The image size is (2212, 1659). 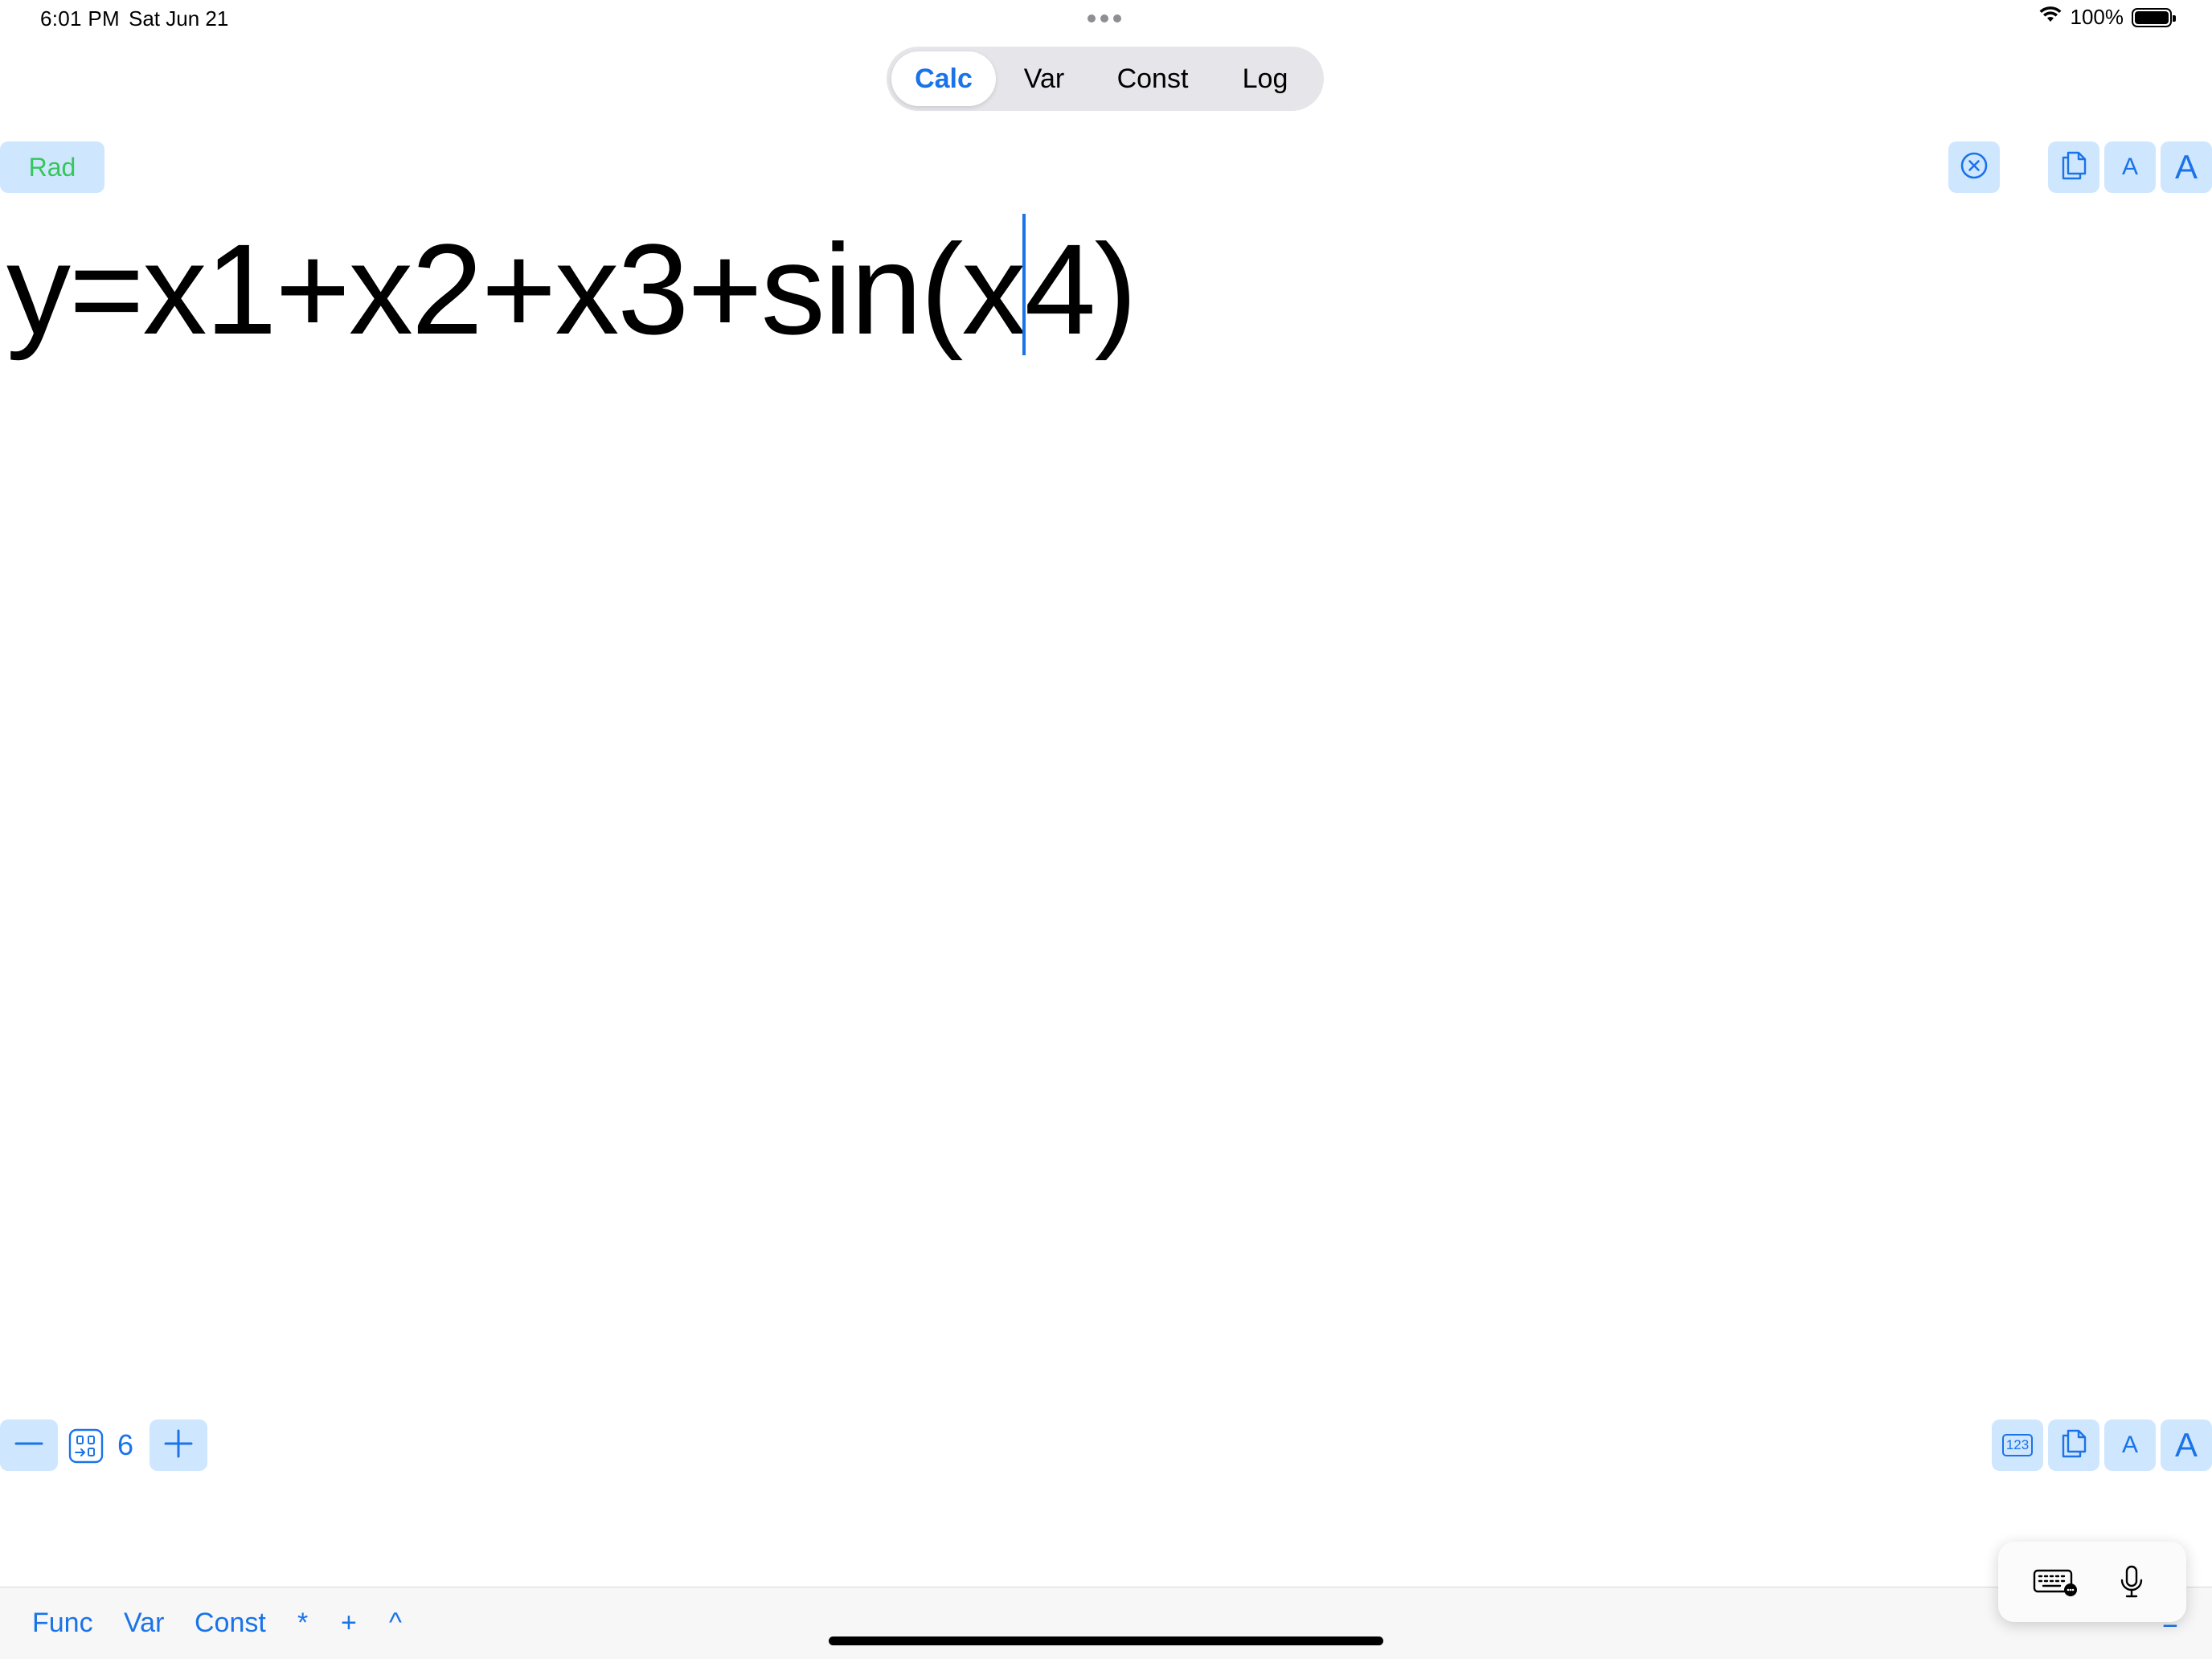 I want to click on clear-icon, so click(x=1974, y=167).